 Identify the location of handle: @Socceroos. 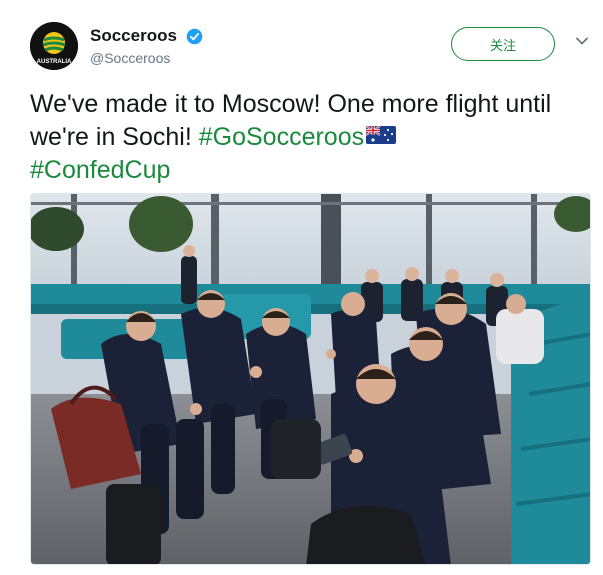
(146, 58).